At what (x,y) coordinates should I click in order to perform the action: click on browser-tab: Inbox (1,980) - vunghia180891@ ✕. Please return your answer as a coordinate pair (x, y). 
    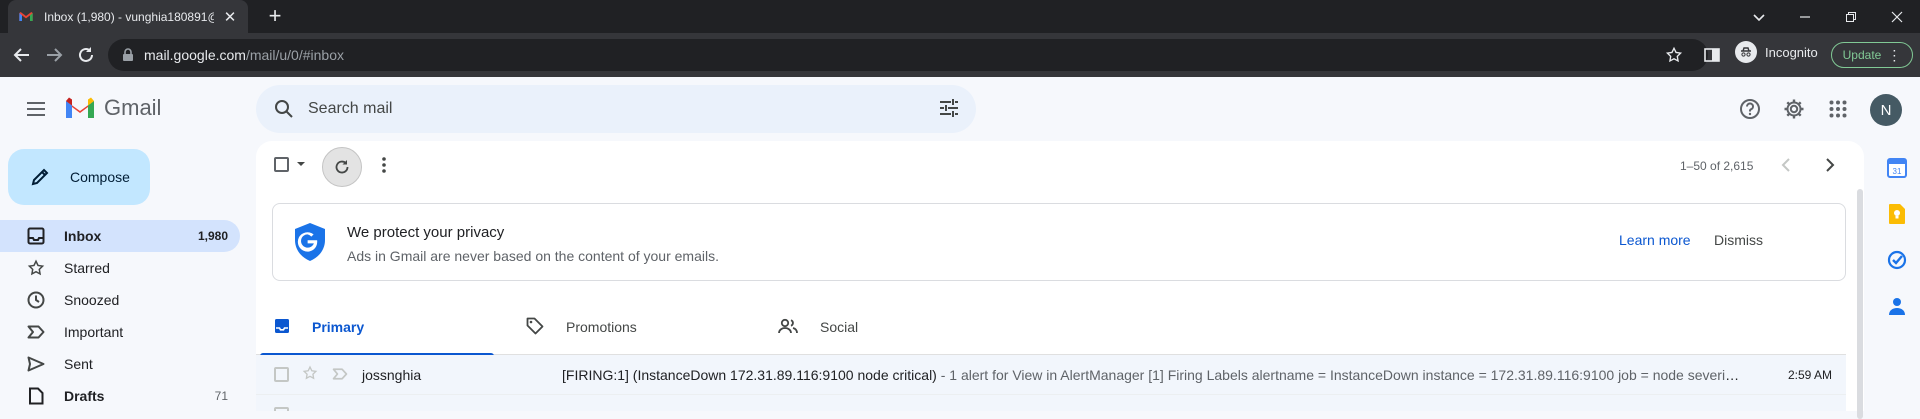
    Looking at the image, I should click on (128, 16).